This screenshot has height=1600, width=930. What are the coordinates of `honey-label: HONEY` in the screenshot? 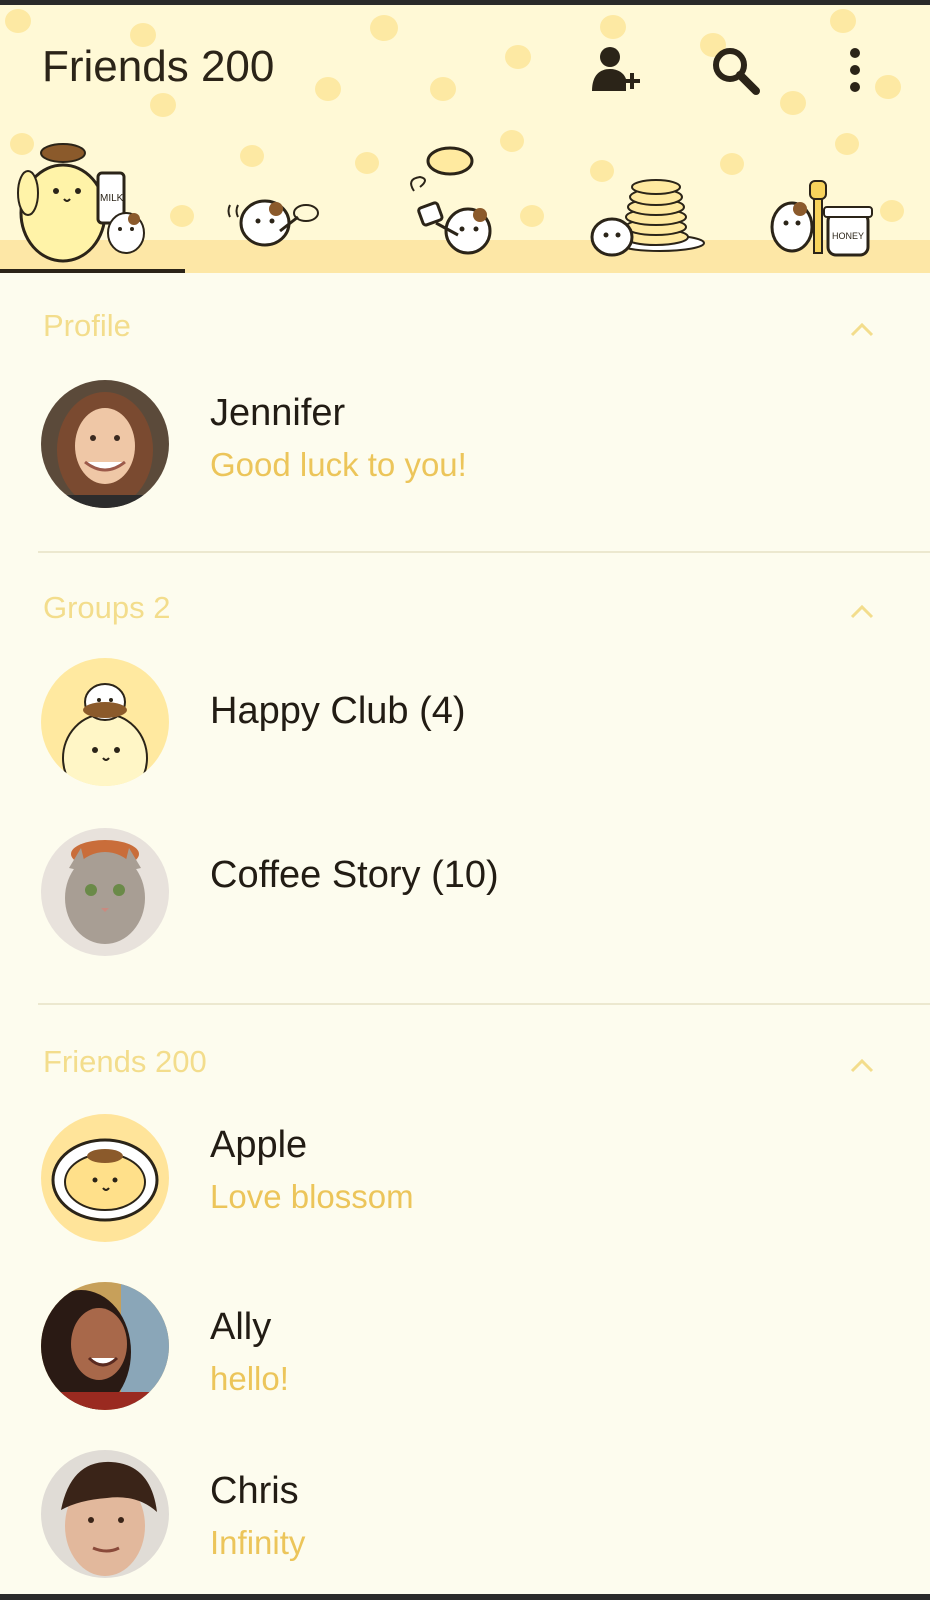 It's located at (848, 236).